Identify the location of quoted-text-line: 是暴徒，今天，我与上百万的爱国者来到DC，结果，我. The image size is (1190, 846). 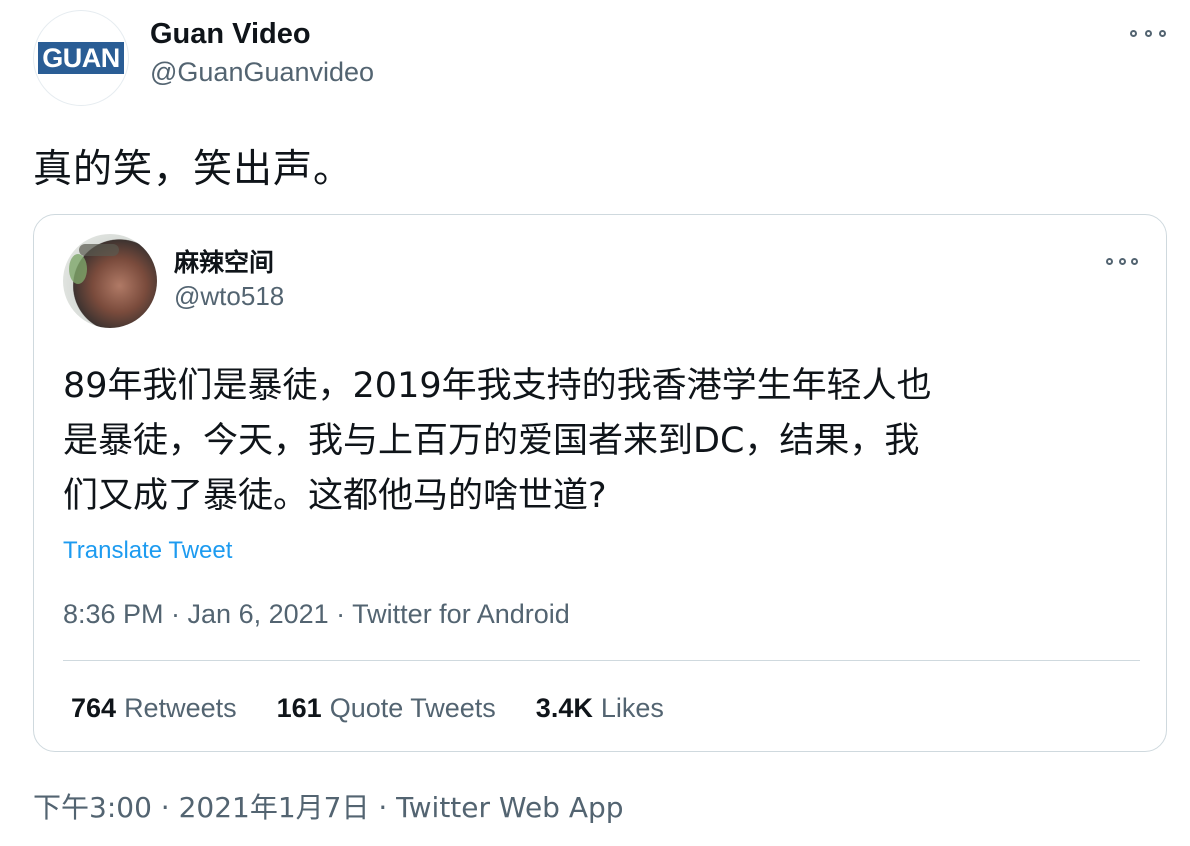
(491, 441).